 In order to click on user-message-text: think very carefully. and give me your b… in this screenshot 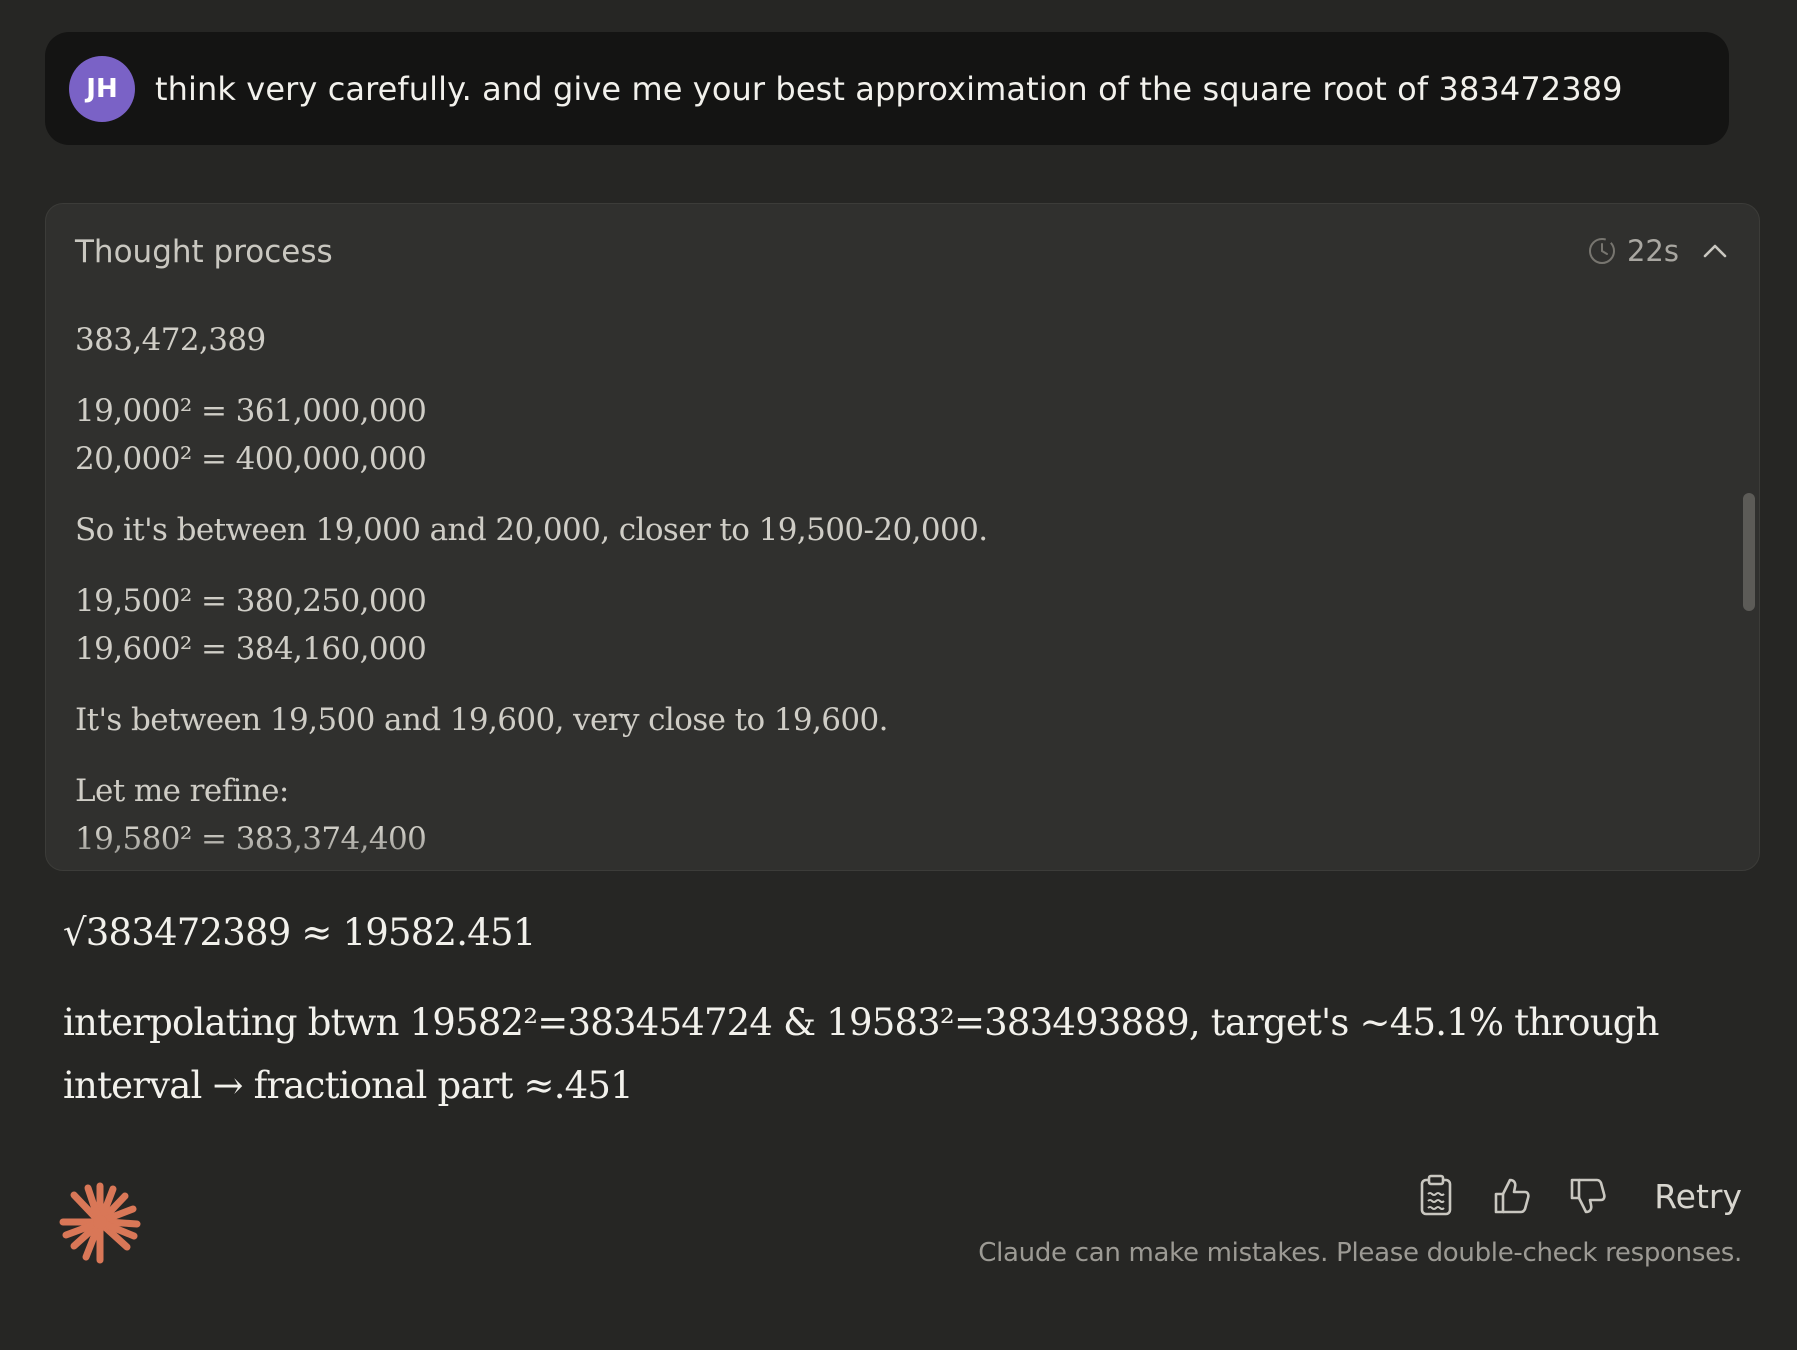, I will do `click(889, 88)`.